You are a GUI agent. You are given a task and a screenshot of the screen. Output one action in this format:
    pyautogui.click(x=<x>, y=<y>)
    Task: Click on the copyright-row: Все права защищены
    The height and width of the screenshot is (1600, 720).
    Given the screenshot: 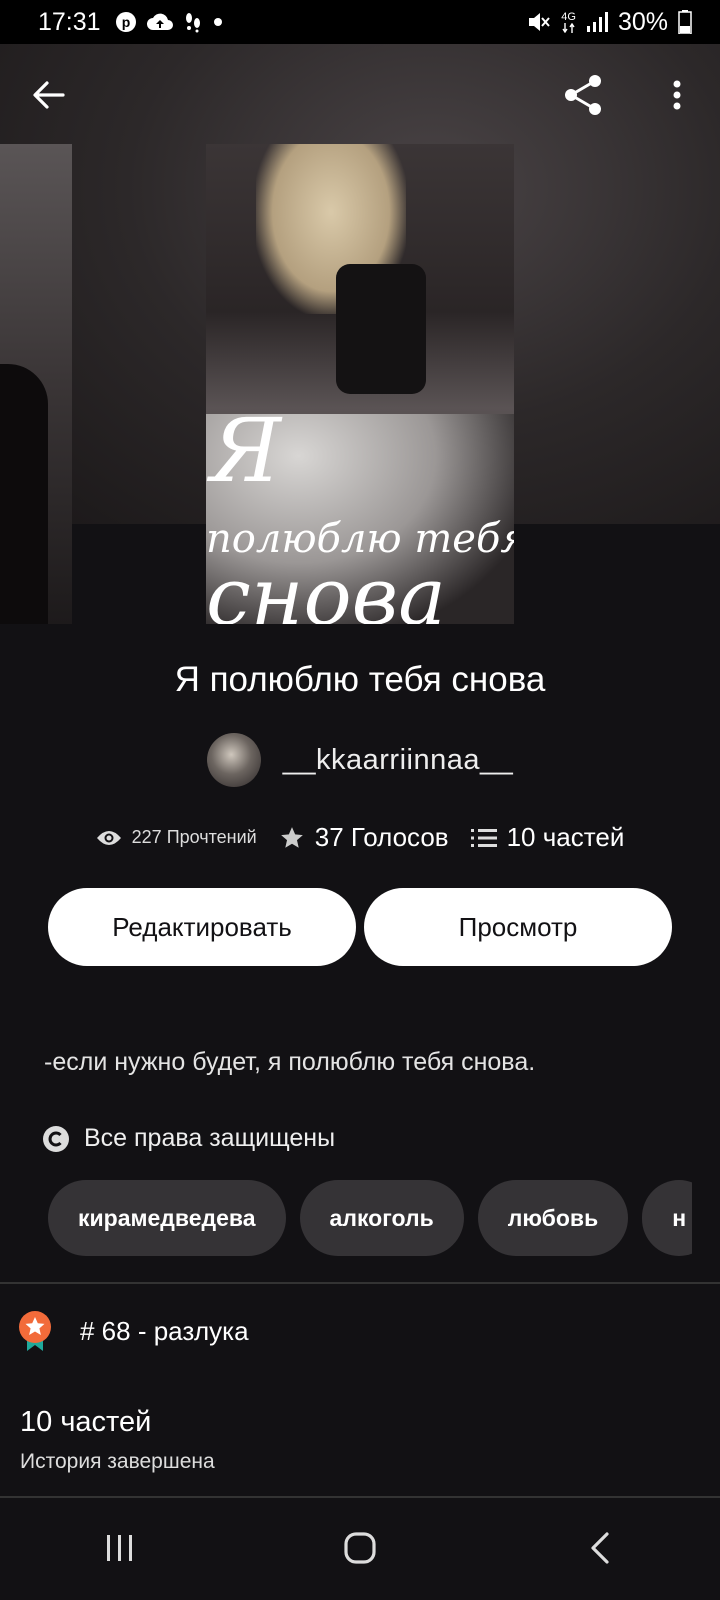 What is the action you would take?
    pyautogui.click(x=188, y=1138)
    